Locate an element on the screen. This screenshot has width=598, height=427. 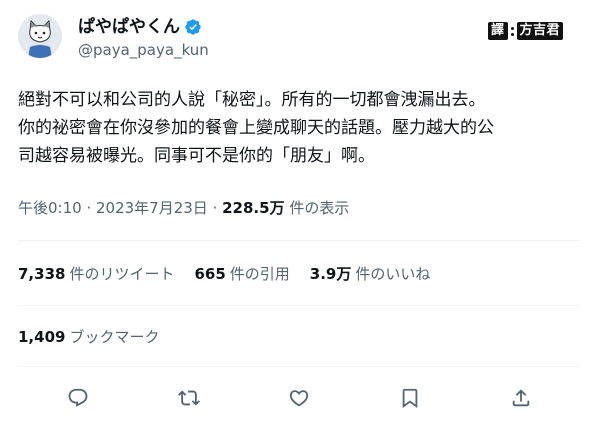
action-bar is located at coordinates (299, 398).